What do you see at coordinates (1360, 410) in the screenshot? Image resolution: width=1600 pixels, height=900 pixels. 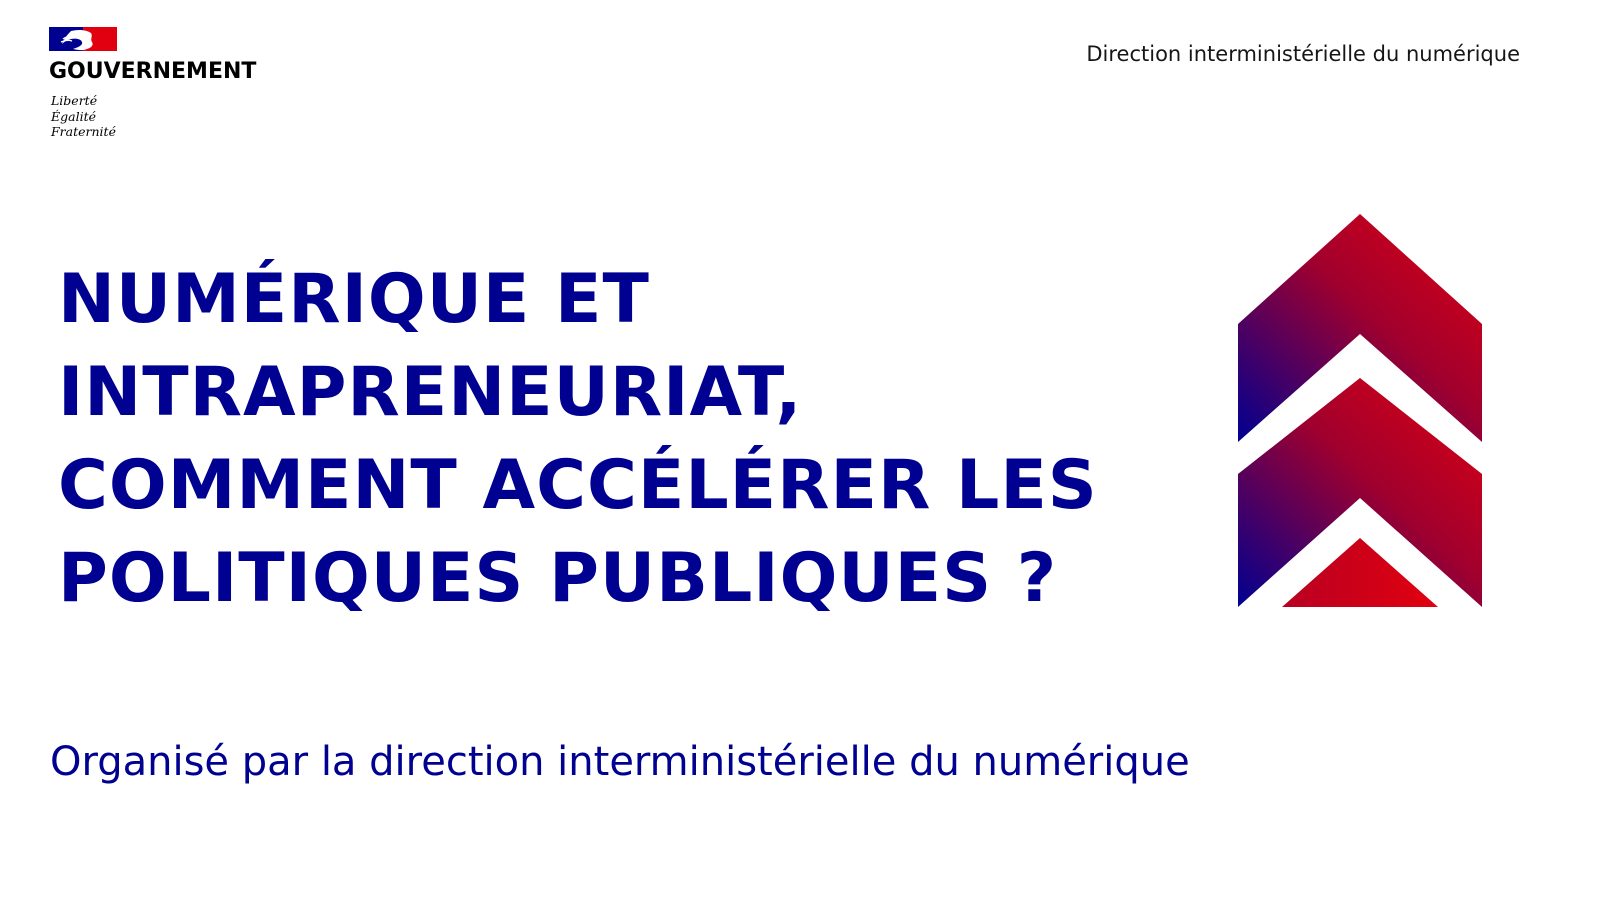 I see `double-chevron-up-icon` at bounding box center [1360, 410].